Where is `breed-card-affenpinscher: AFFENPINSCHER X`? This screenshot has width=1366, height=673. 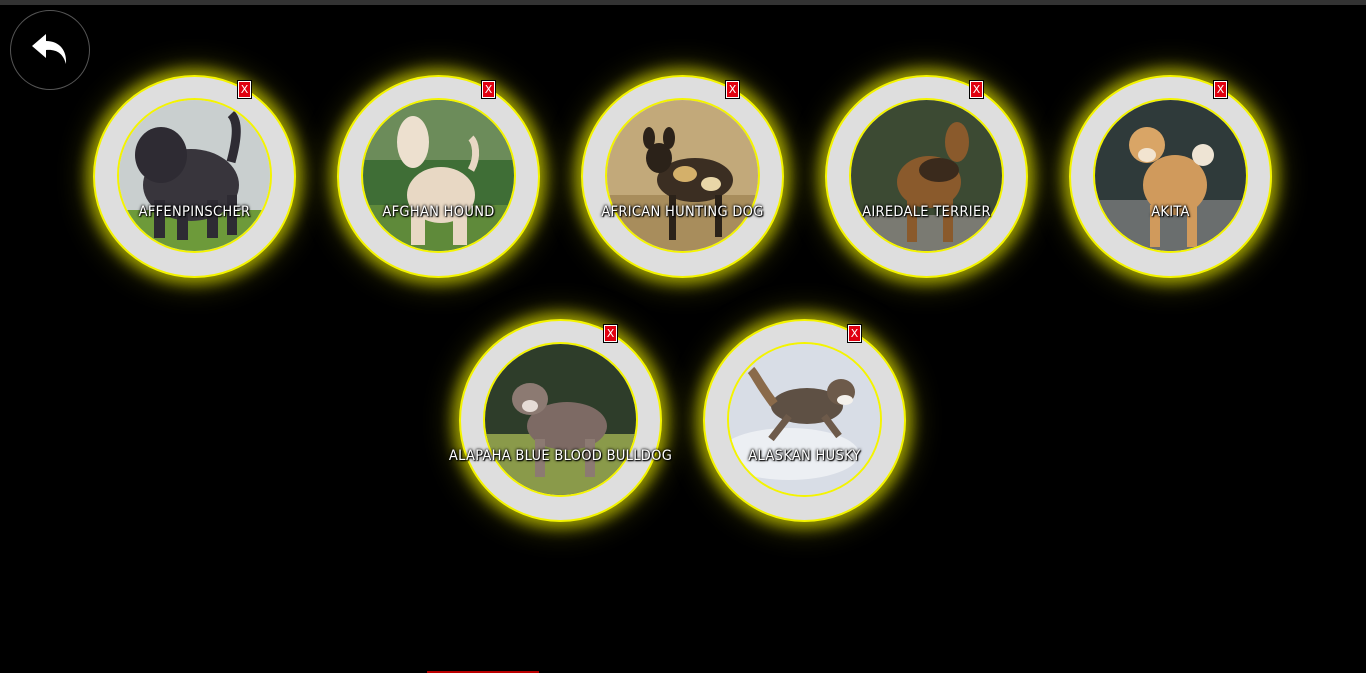
breed-card-affenpinscher: AFFENPINSCHER X is located at coordinates (194, 176).